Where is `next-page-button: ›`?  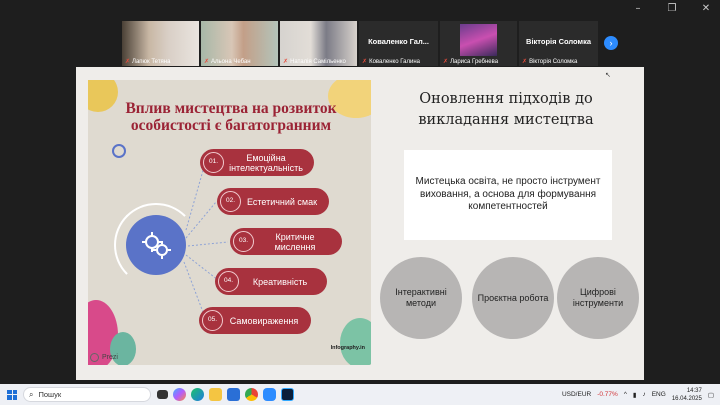
next-page-button: › is located at coordinates (611, 43).